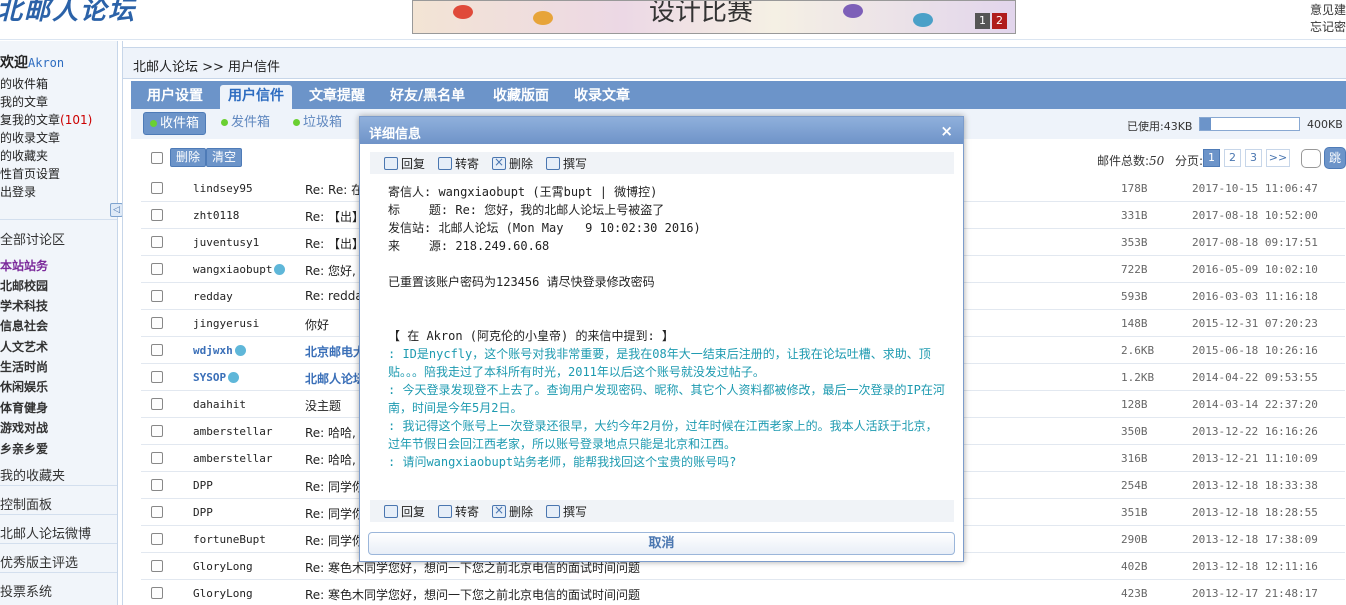 This screenshot has height=605, width=1346. I want to click on delete-button: 删除, so click(188, 157).